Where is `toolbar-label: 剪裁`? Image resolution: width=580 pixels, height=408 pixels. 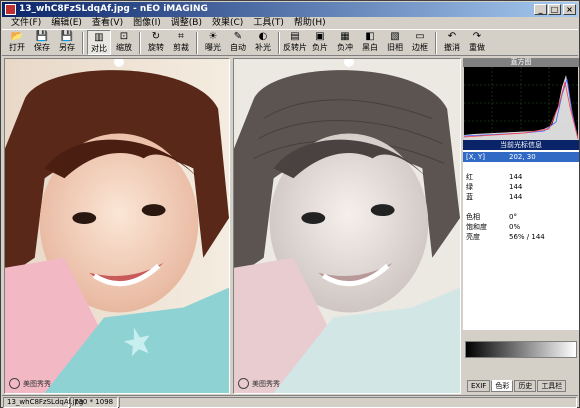
toolbar-label: 剪裁 is located at coordinates (181, 47).